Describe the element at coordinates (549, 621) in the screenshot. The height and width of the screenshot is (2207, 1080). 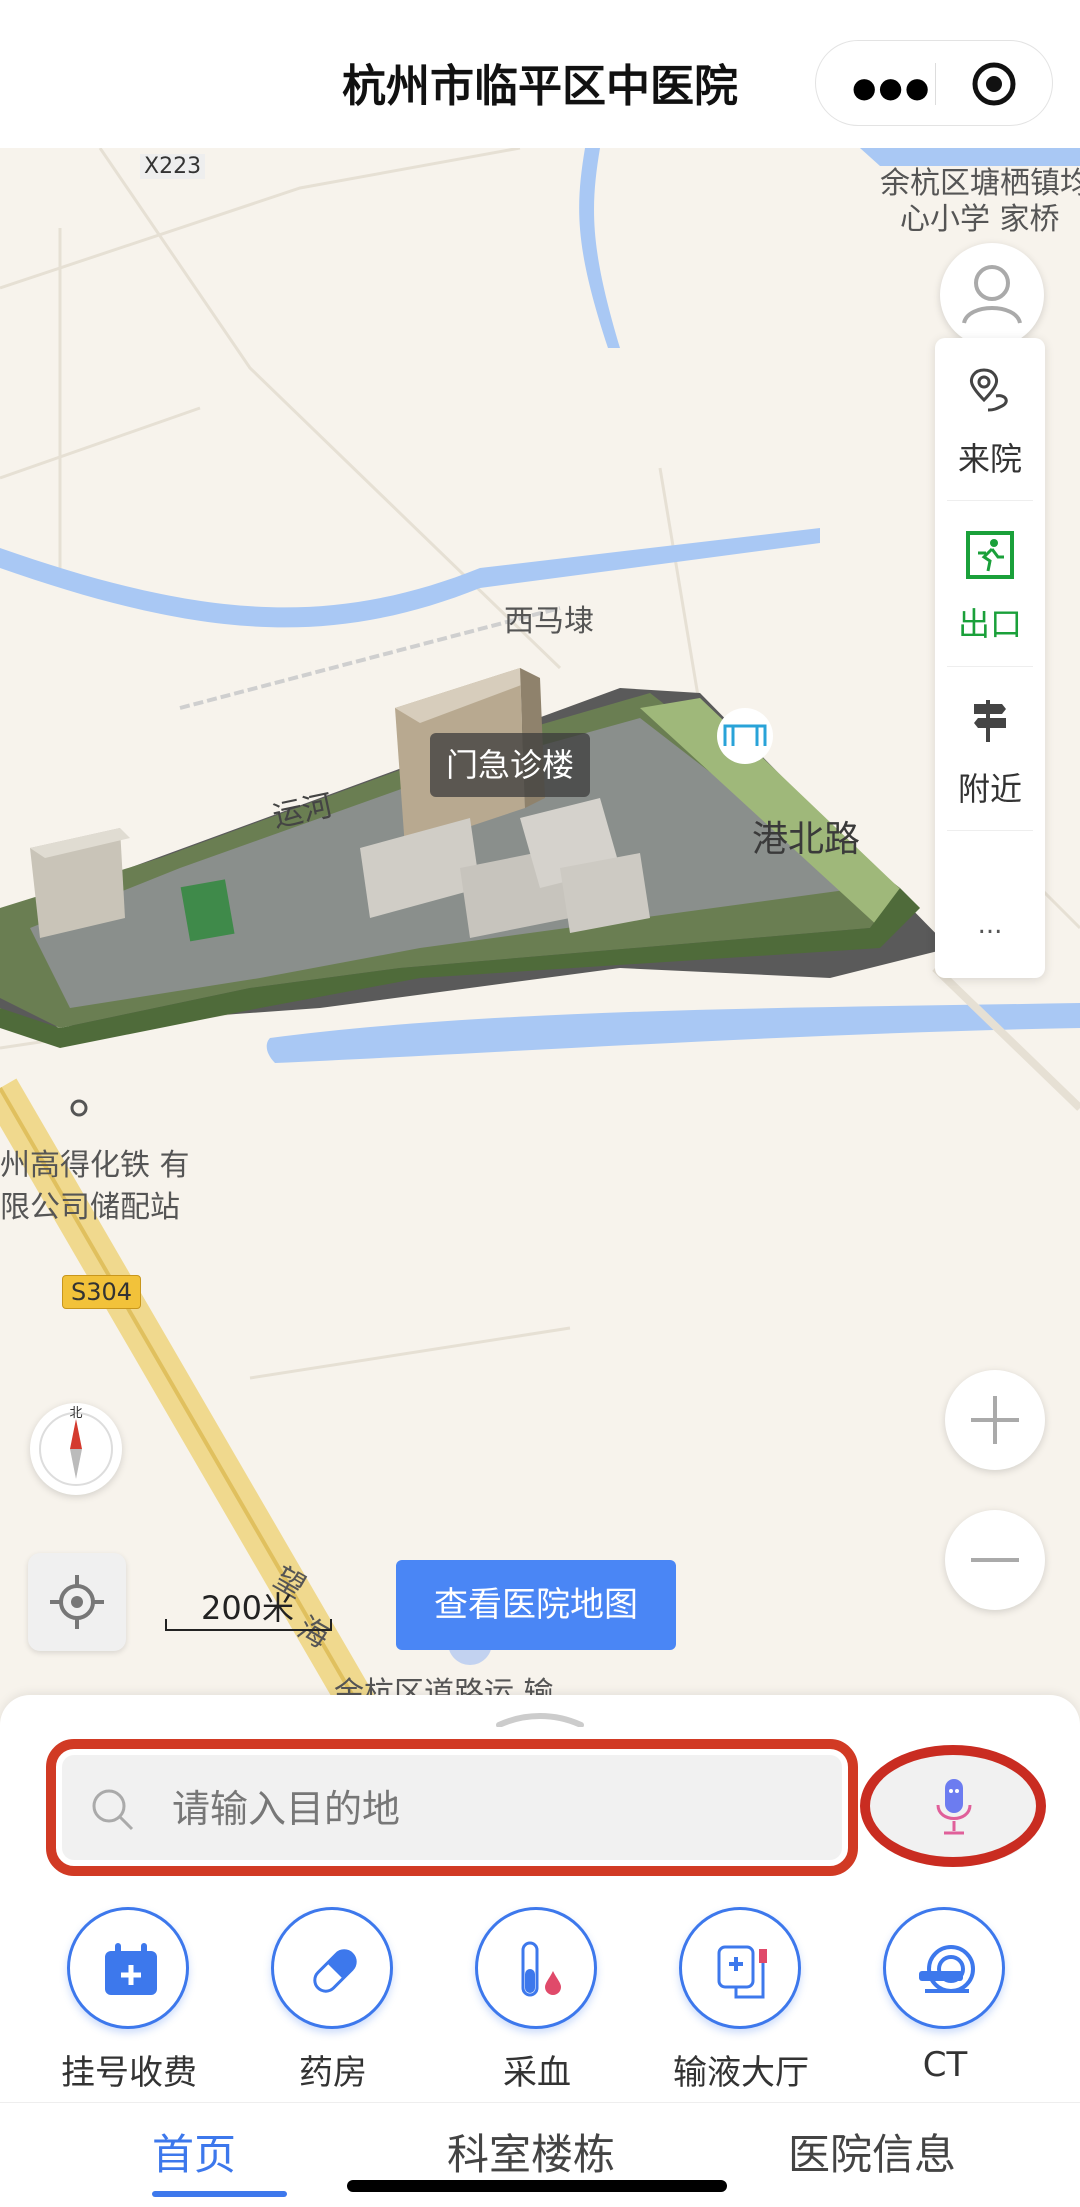
I see `place-label-ximadi: 西马埭` at that location.